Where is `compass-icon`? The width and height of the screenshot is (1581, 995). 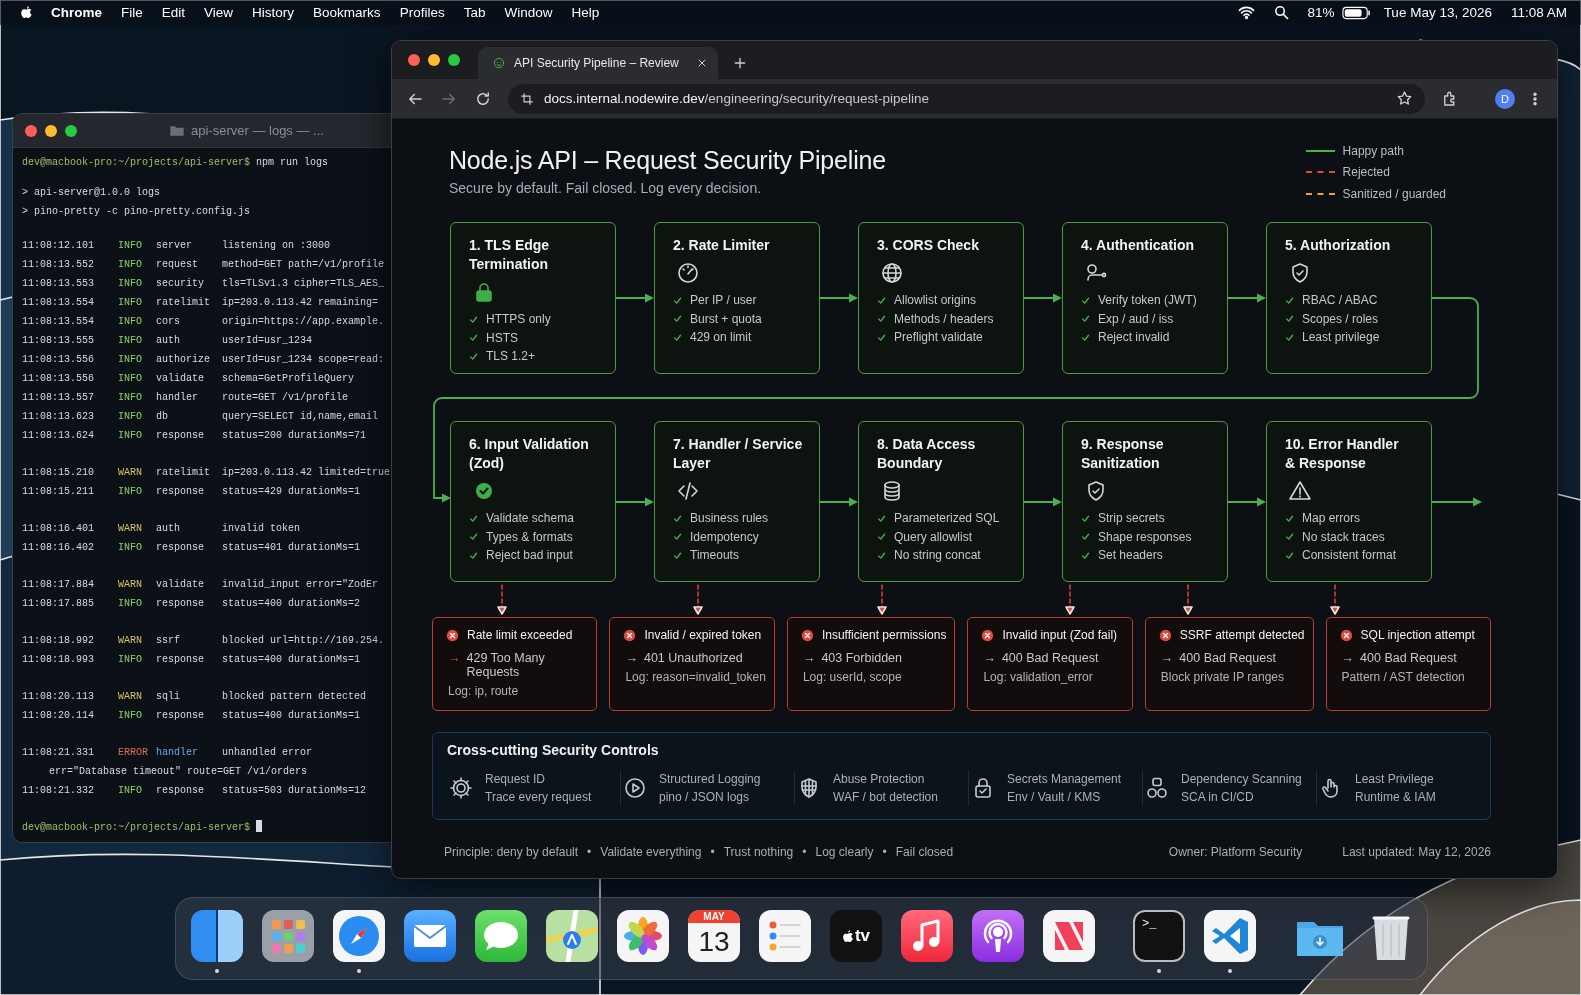 compass-icon is located at coordinates (359, 936).